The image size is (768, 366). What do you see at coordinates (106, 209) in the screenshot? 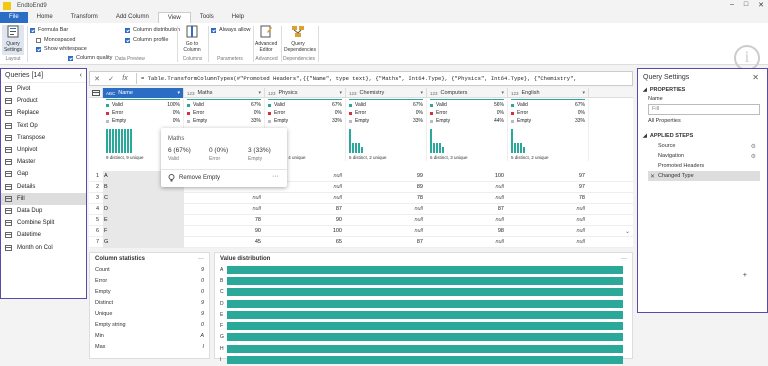
I see `name-cell: D` at bounding box center [106, 209].